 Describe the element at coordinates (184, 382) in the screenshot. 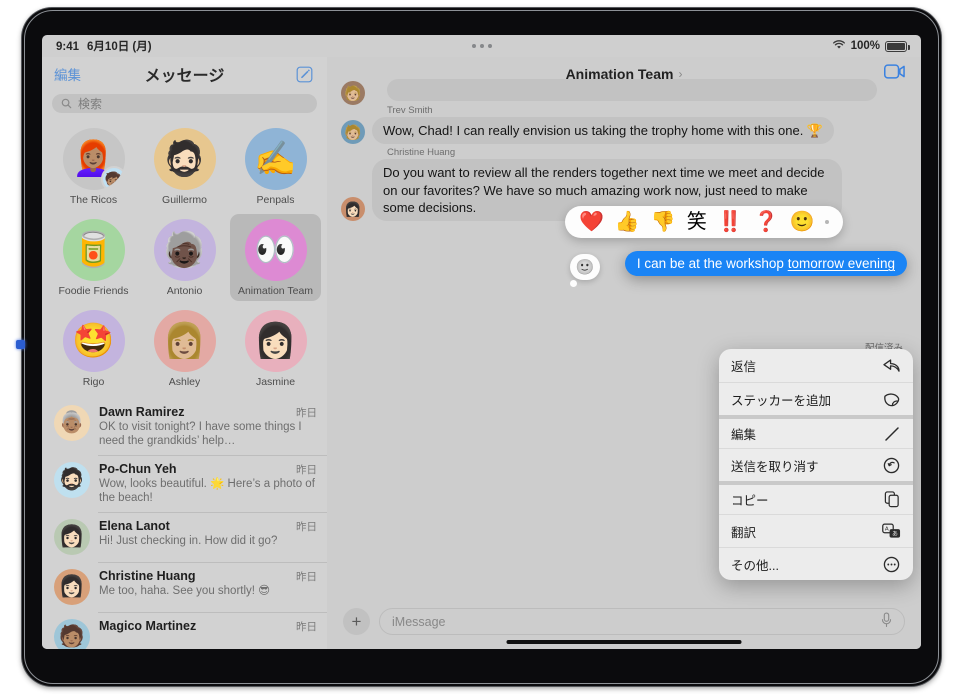

I see `pinned-label: Ashley` at that location.